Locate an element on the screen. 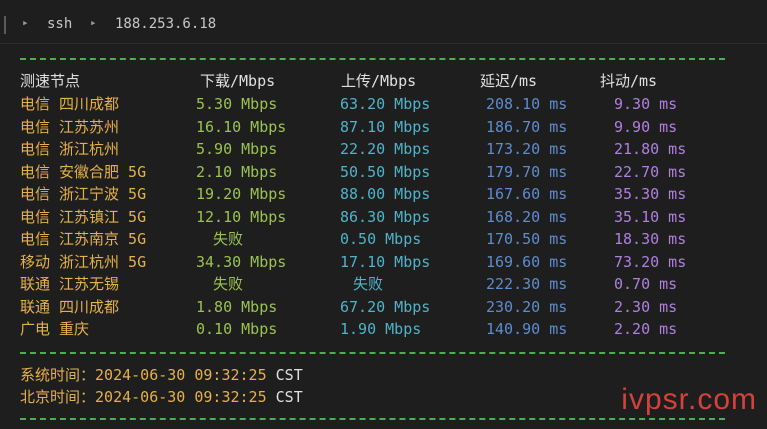 The height and width of the screenshot is (429, 767). row-upload: 17.10 Mbps is located at coordinates (385, 261).